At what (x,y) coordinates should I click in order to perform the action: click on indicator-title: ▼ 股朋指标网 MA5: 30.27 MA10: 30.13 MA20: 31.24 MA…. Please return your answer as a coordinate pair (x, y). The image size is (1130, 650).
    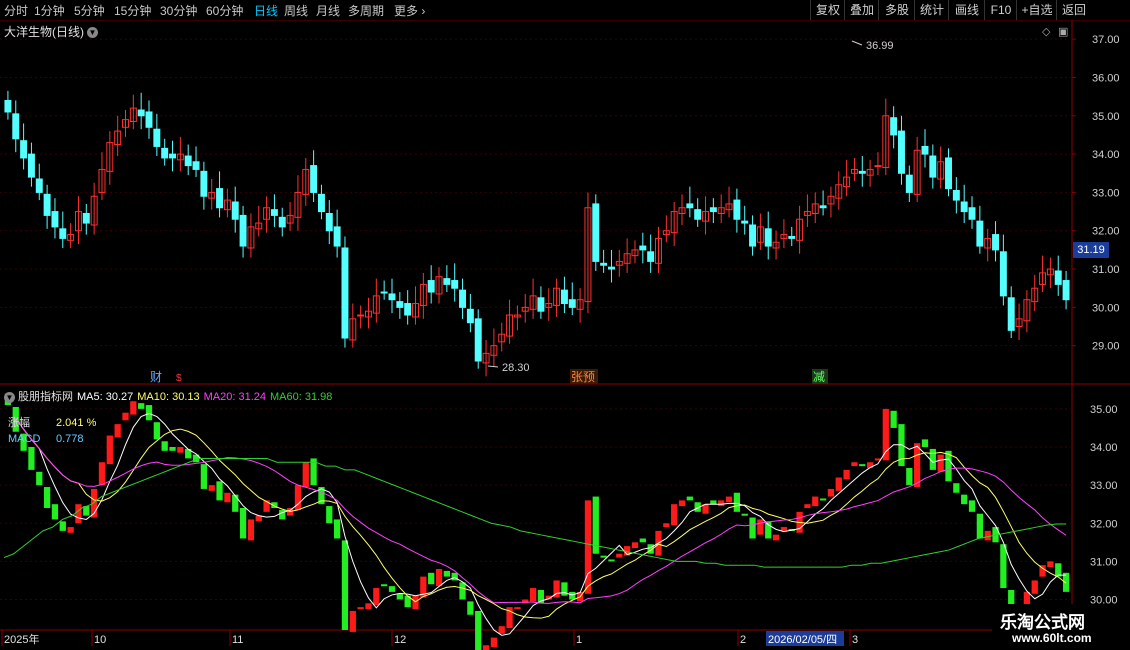
    Looking at the image, I should click on (170, 396).